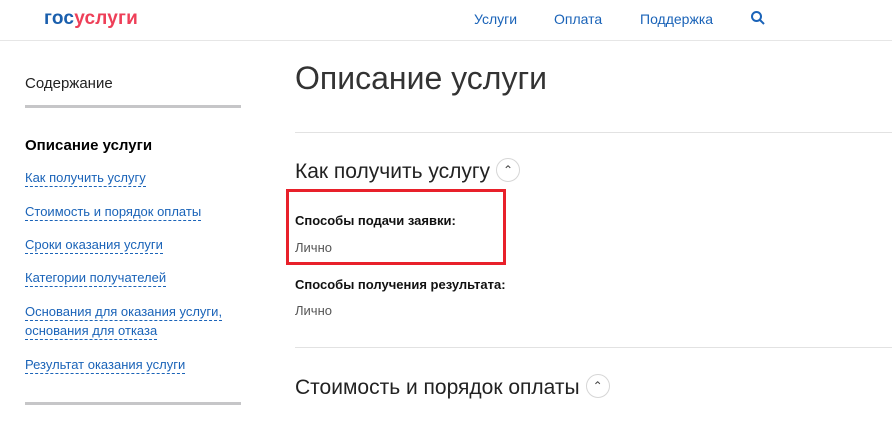 This screenshot has height=421, width=892. I want to click on search-icon, so click(758, 18).